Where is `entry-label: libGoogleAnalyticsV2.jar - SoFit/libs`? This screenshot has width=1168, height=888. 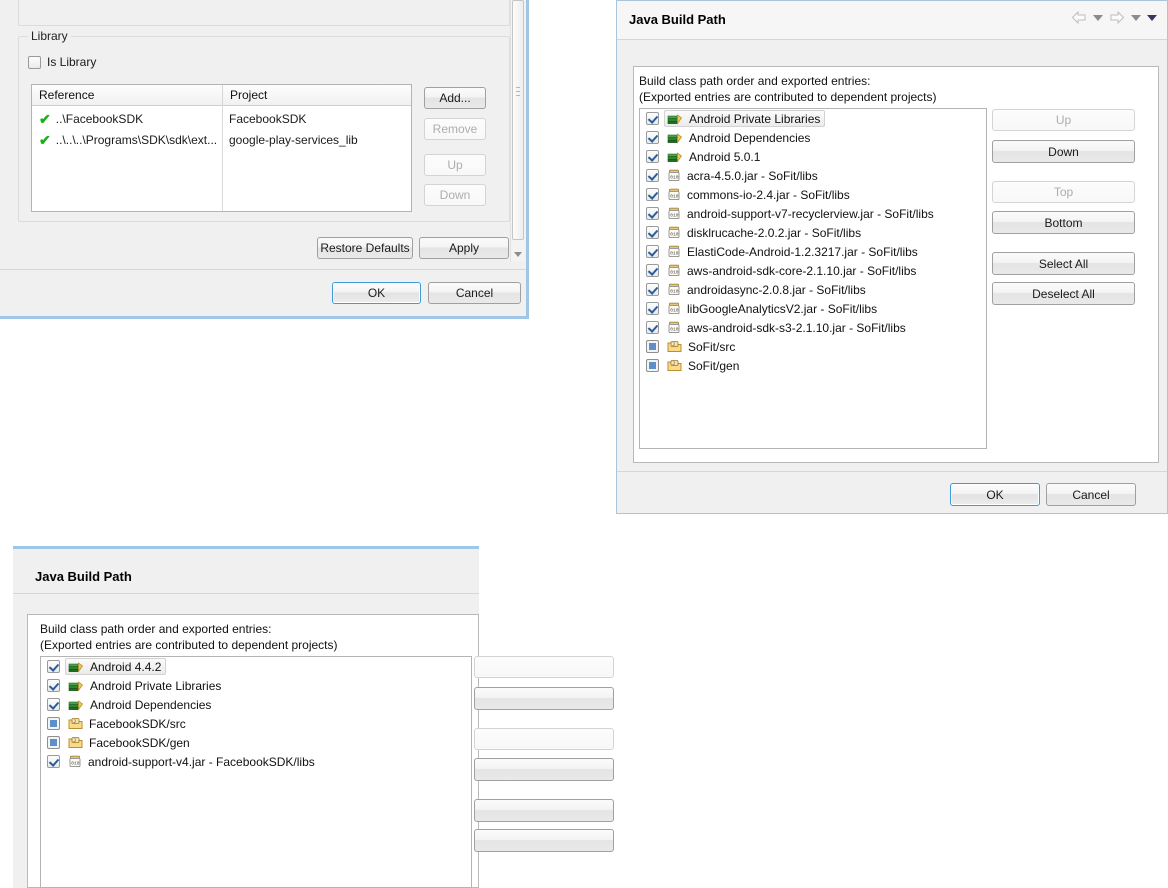
entry-label: libGoogleAnalyticsV2.jar - SoFit/libs is located at coordinates (782, 308).